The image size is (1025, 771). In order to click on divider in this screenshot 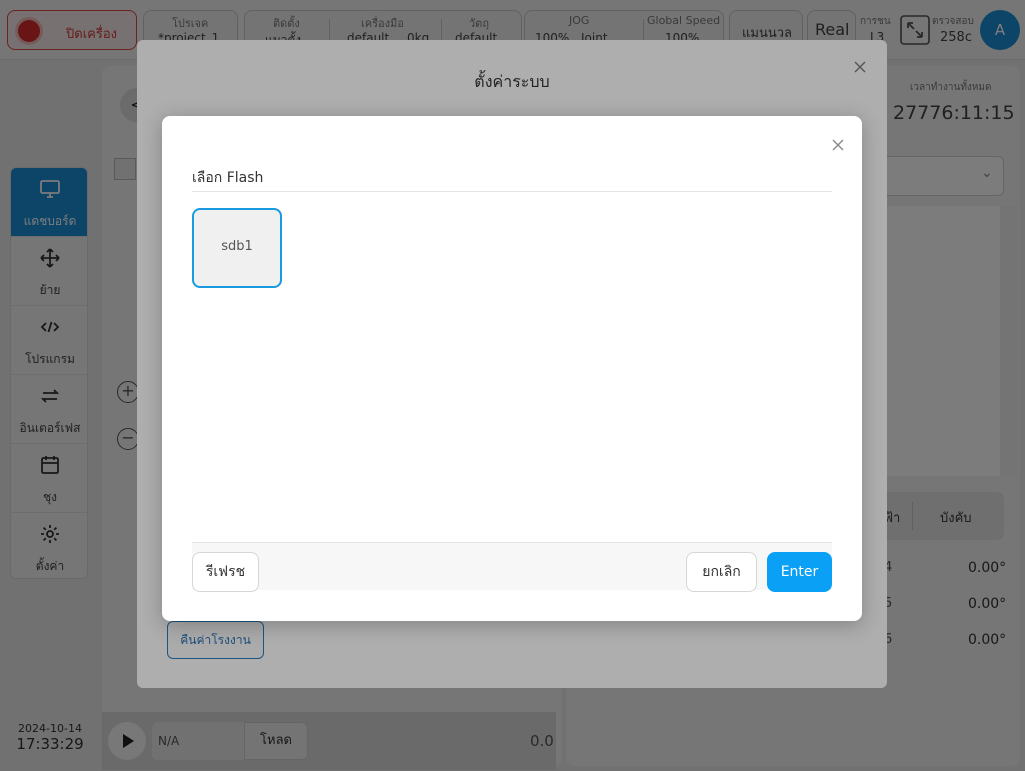, I will do `click(512, 191)`.